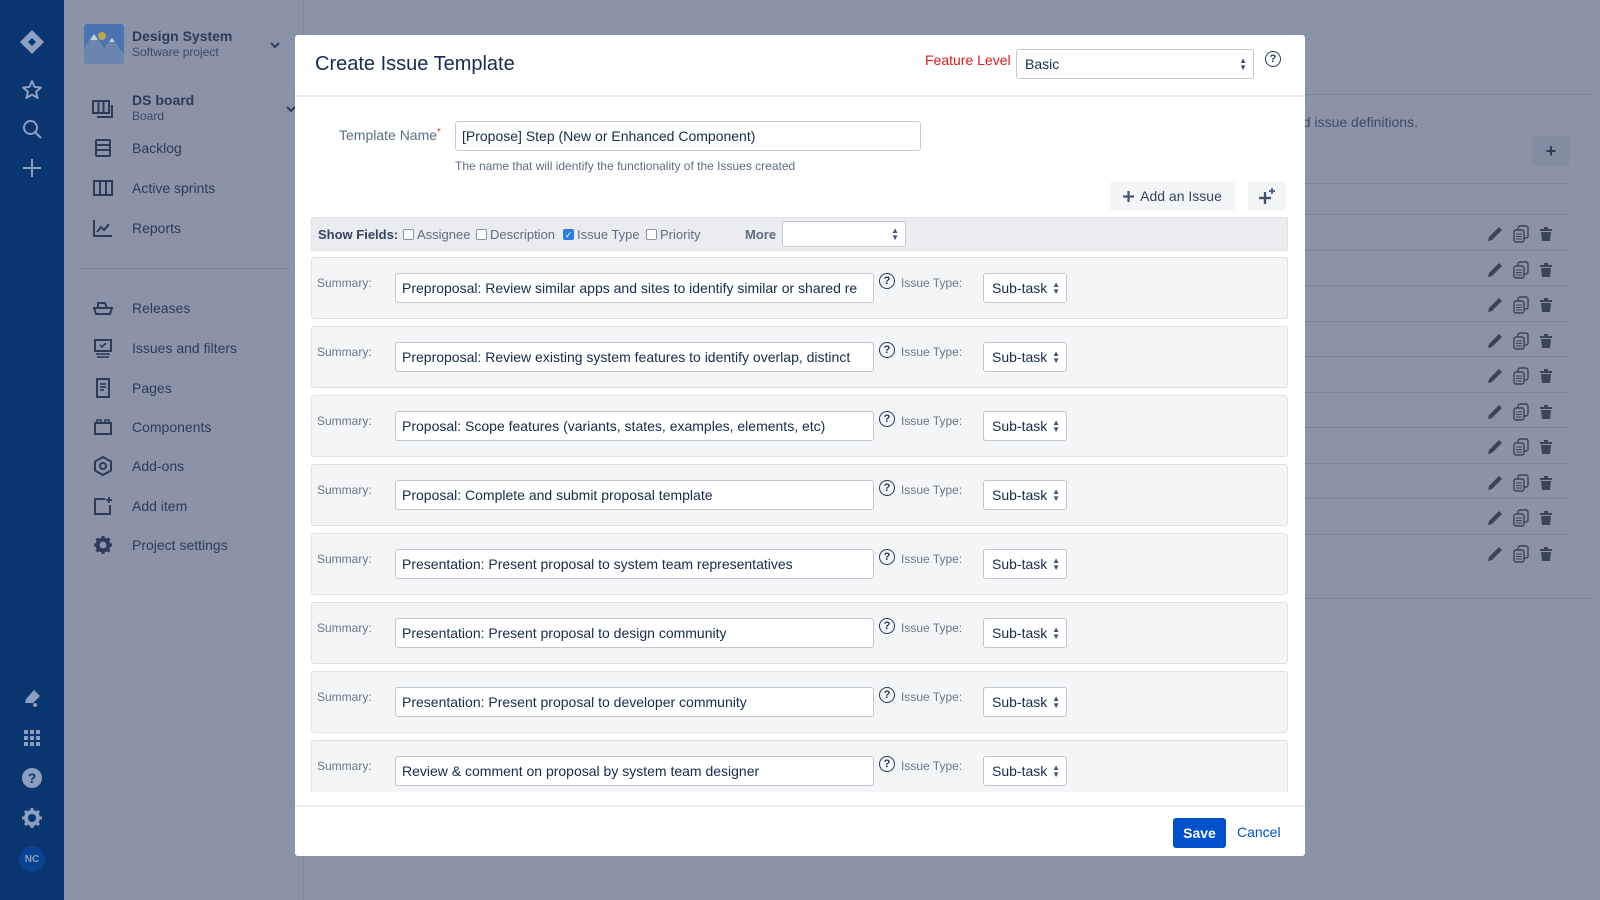  Describe the element at coordinates (32, 698) in the screenshot. I see `notifications-icon` at that location.